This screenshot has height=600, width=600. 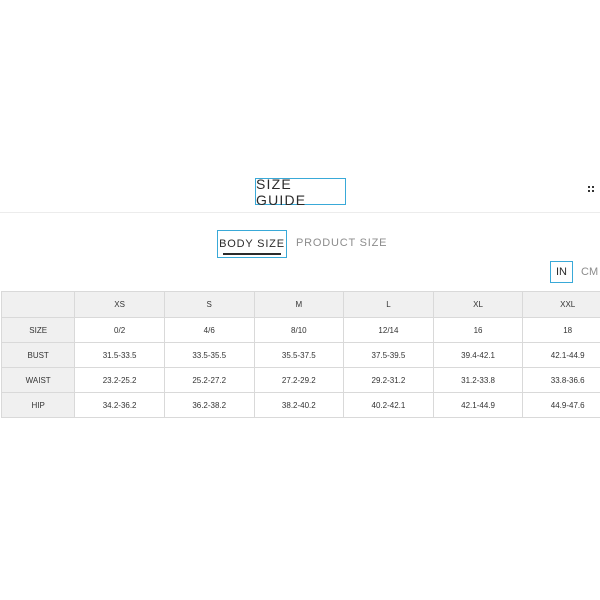 I want to click on table-cell: 33.5-35.5, so click(x=209, y=355).